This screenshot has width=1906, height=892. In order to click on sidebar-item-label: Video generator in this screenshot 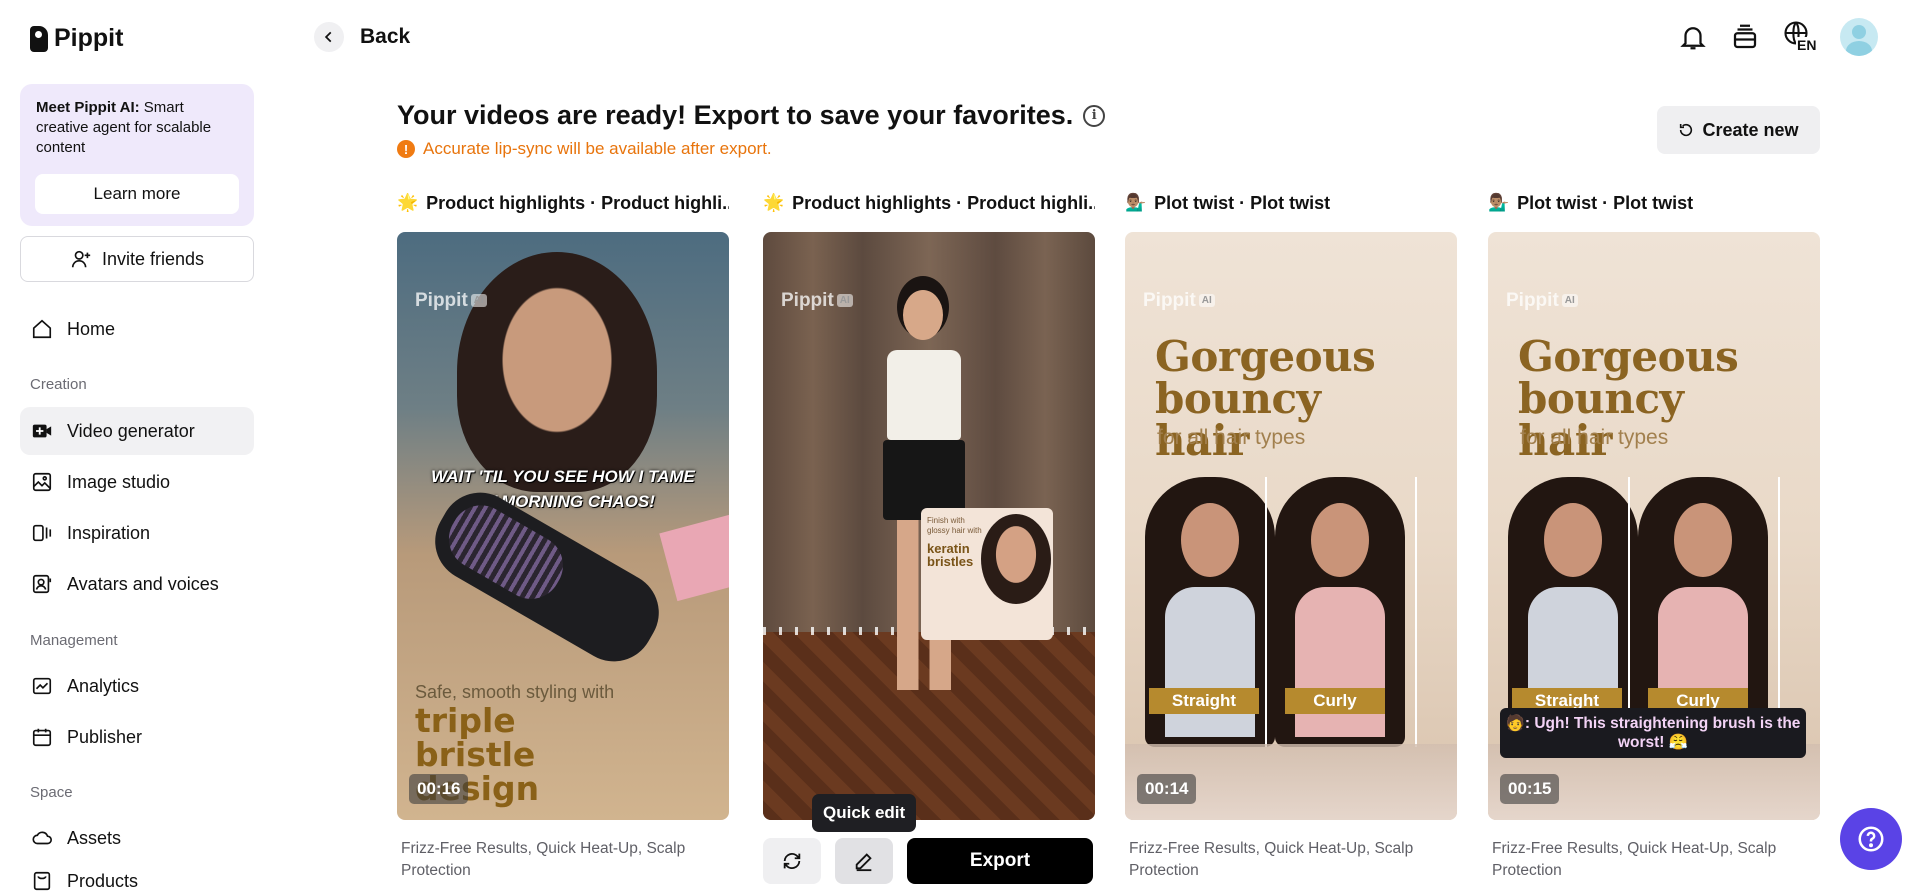, I will do `click(131, 430)`.